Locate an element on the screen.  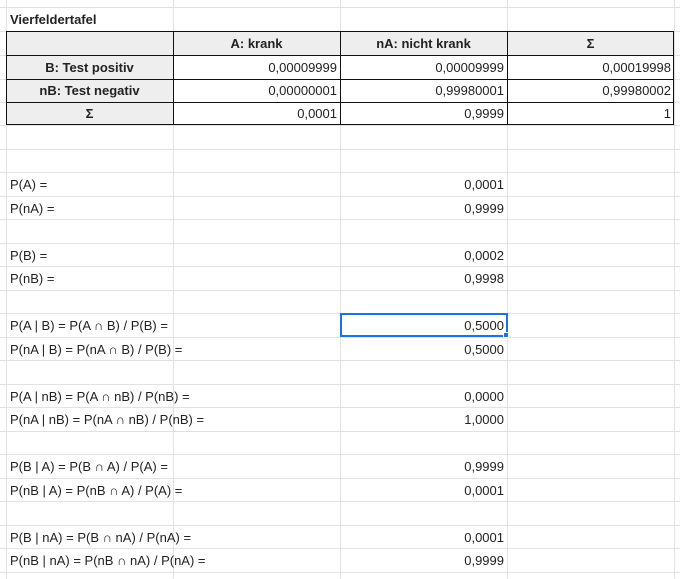
probability-label: P(B) = is located at coordinates (173, 255).